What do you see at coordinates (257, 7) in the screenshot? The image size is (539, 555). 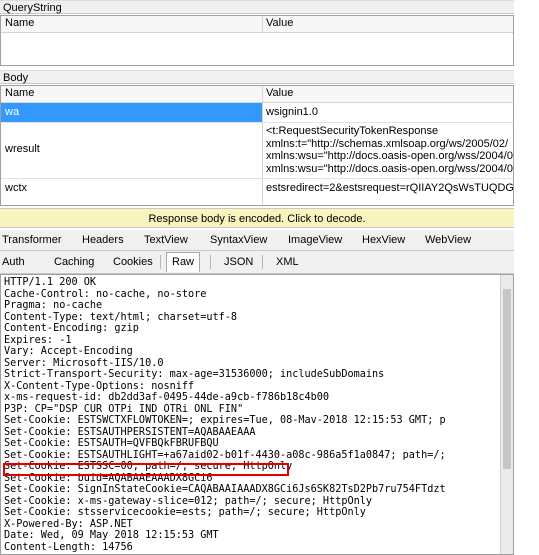 I see `querystring-section-title: QueryString` at bounding box center [257, 7].